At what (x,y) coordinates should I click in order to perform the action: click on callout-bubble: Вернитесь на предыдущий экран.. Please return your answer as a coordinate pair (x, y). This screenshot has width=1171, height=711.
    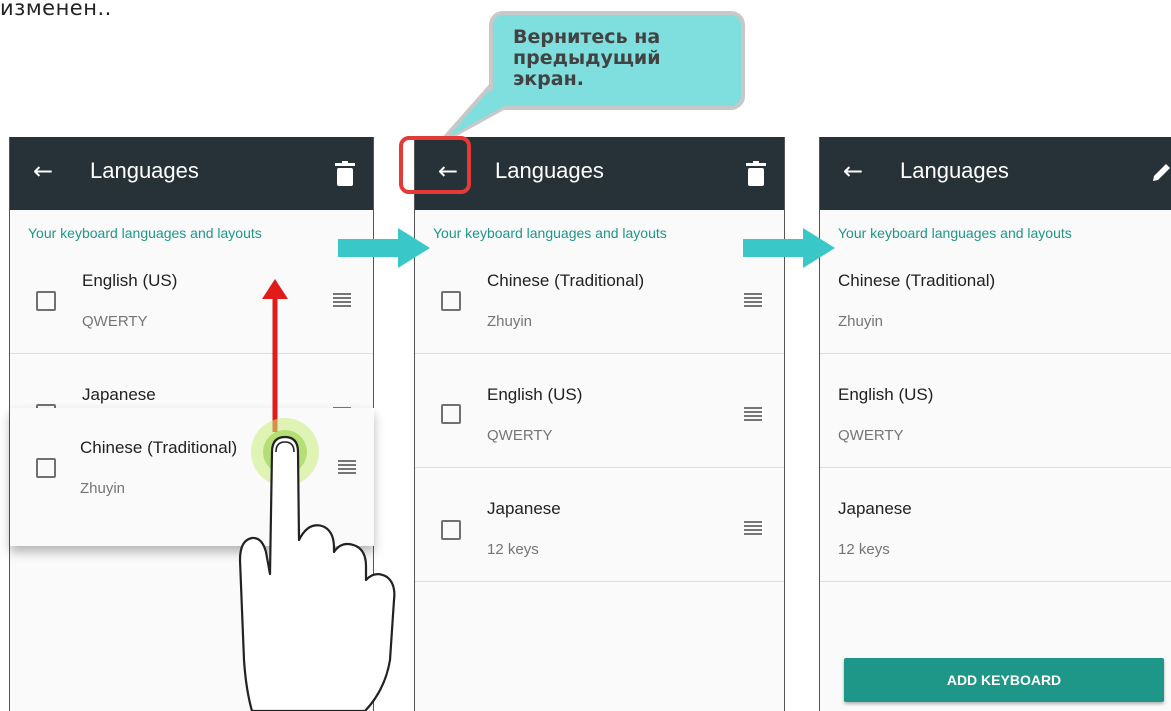
    Looking at the image, I should click on (617, 60).